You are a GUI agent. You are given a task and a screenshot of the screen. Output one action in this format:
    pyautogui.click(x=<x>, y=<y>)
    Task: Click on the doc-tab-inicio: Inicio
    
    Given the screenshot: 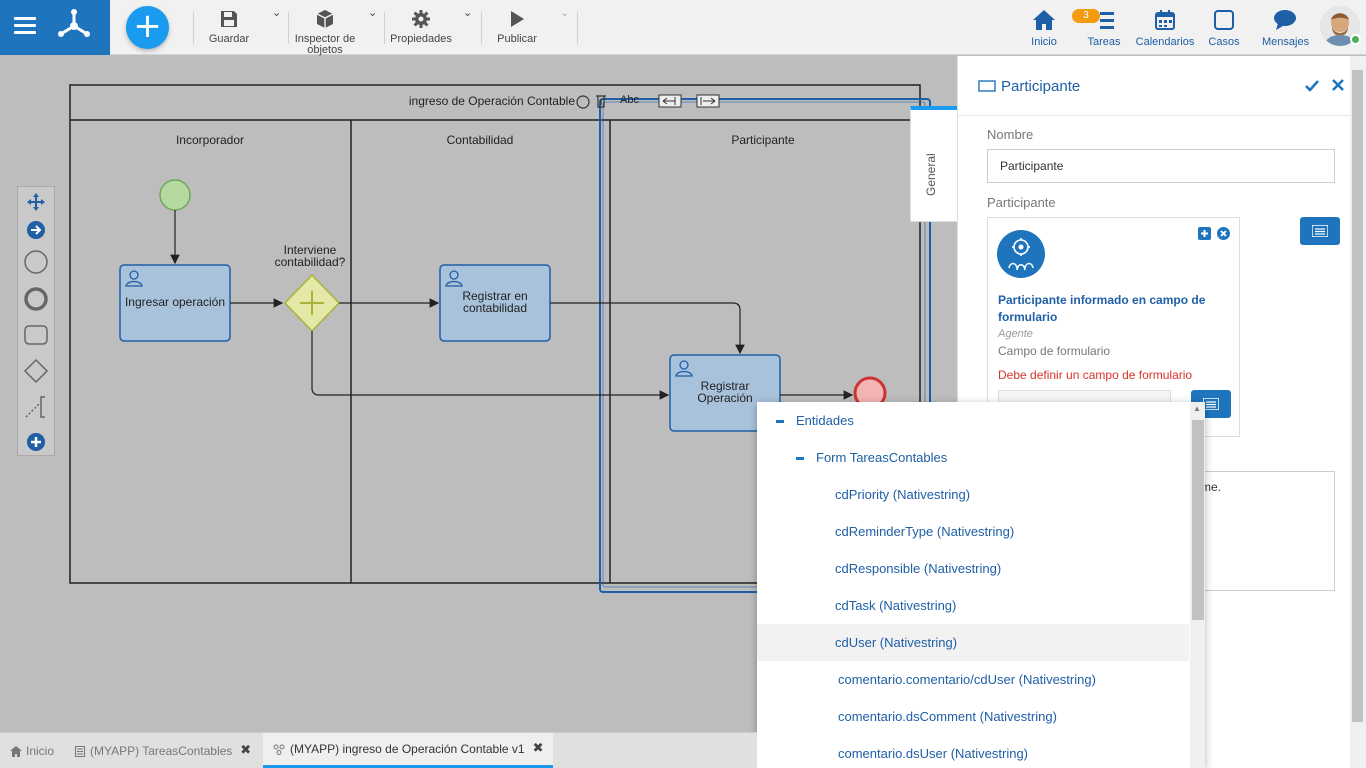 What is the action you would take?
    pyautogui.click(x=32, y=750)
    